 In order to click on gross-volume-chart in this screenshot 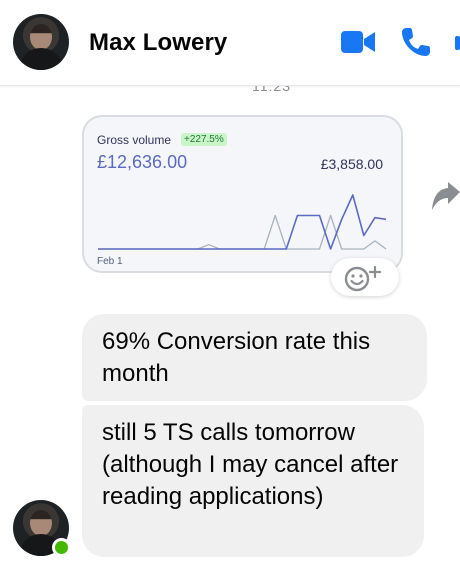, I will do `click(242, 222)`.